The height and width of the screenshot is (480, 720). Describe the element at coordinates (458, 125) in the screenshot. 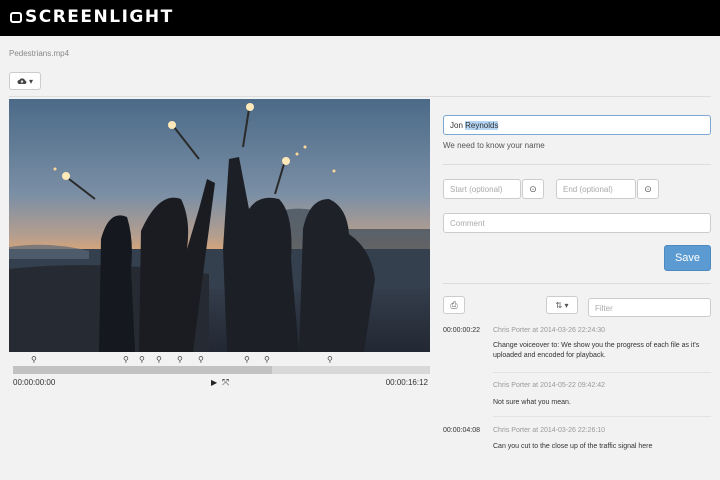

I see `name-input-text: Jon` at that location.